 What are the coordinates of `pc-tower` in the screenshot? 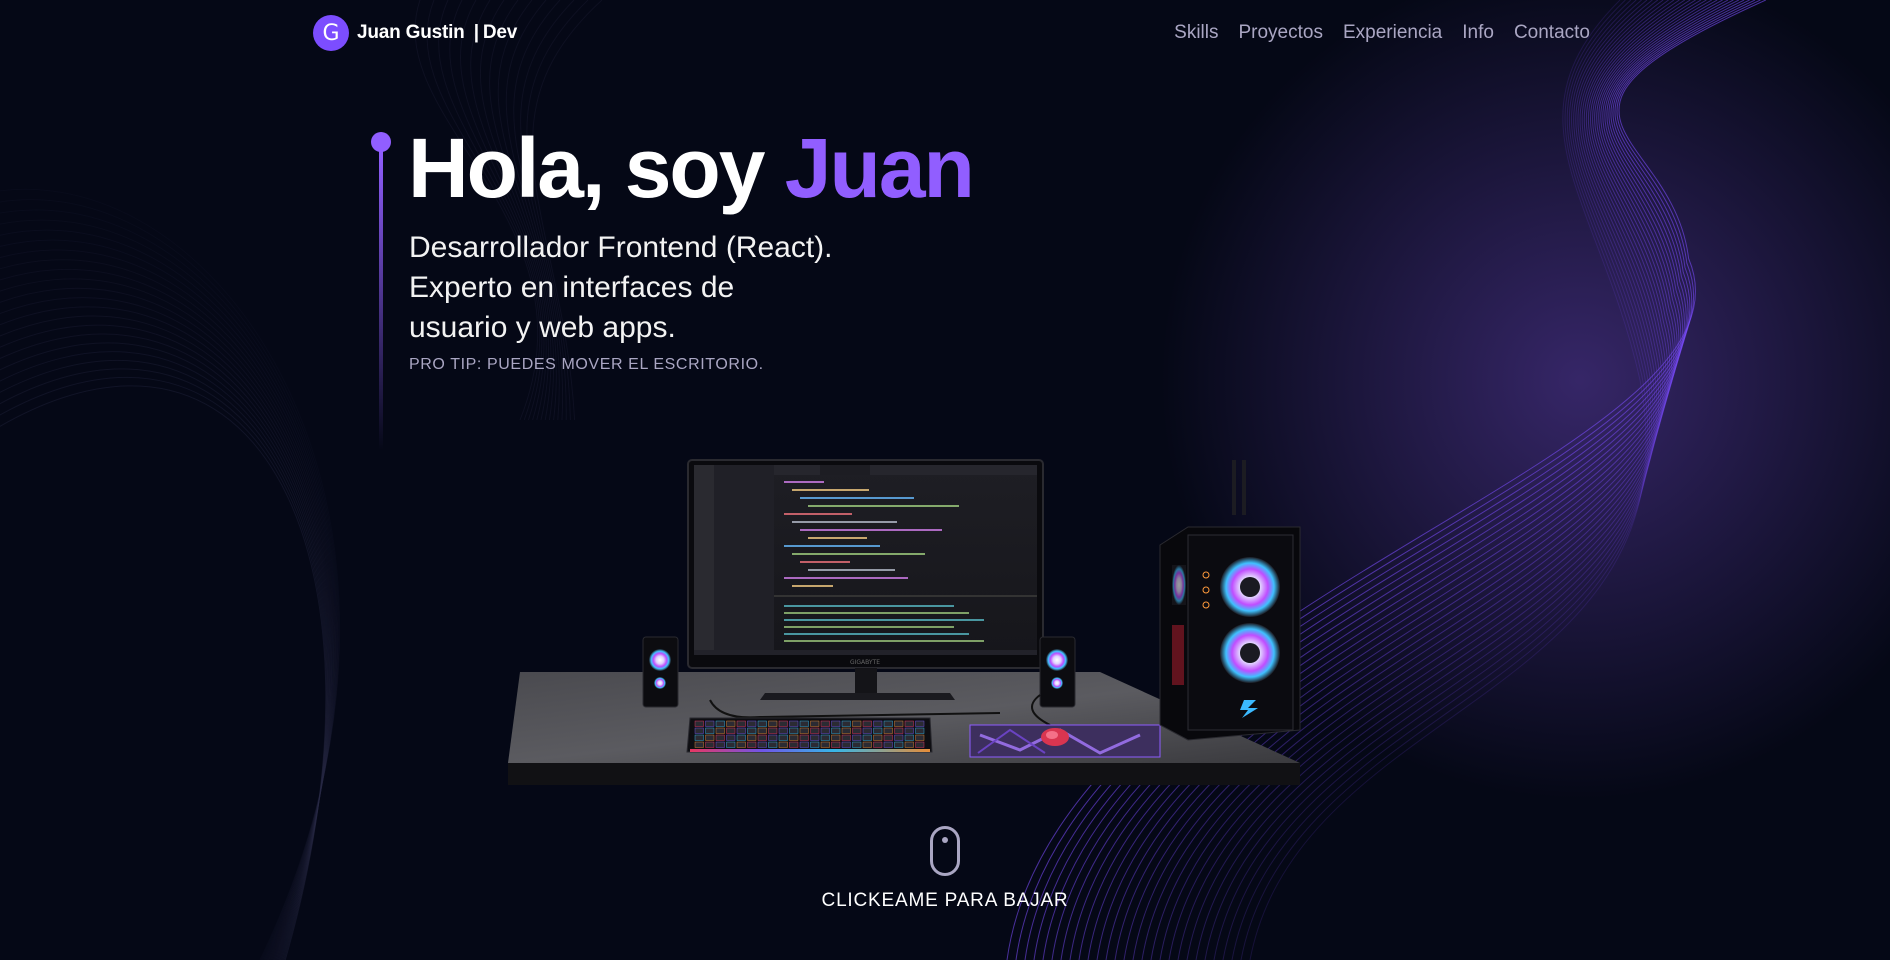 It's located at (1230, 600).